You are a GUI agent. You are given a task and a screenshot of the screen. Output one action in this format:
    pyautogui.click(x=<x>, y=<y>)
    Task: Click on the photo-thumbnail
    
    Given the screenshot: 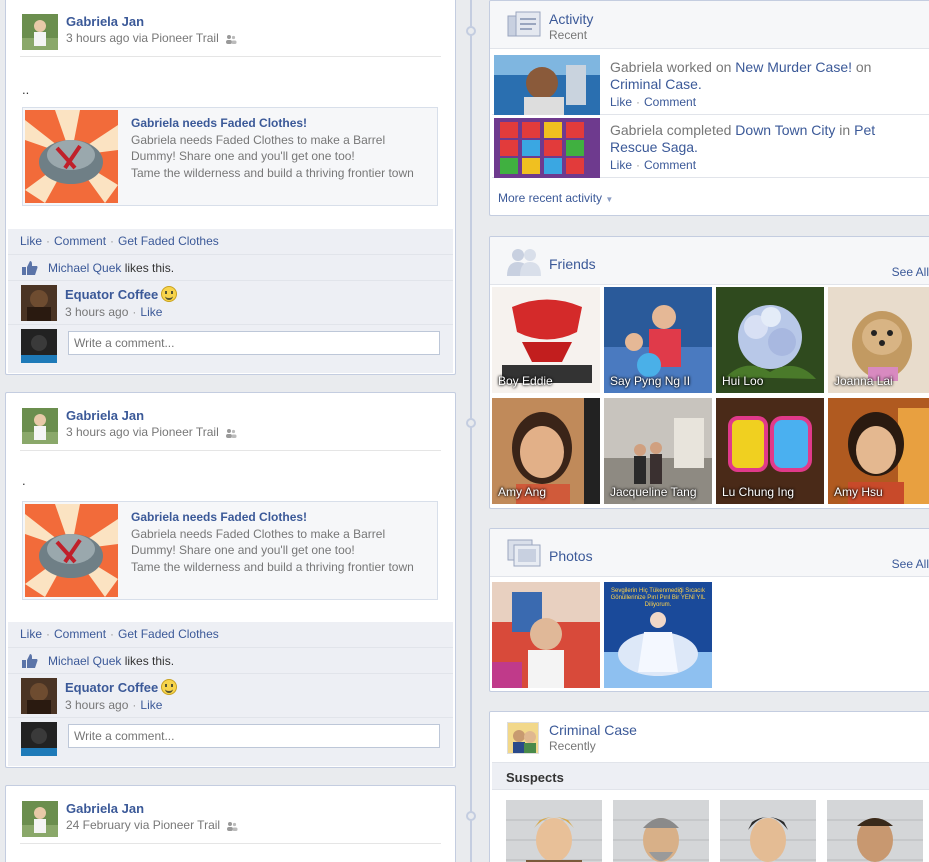 What is the action you would take?
    pyautogui.click(x=546, y=635)
    